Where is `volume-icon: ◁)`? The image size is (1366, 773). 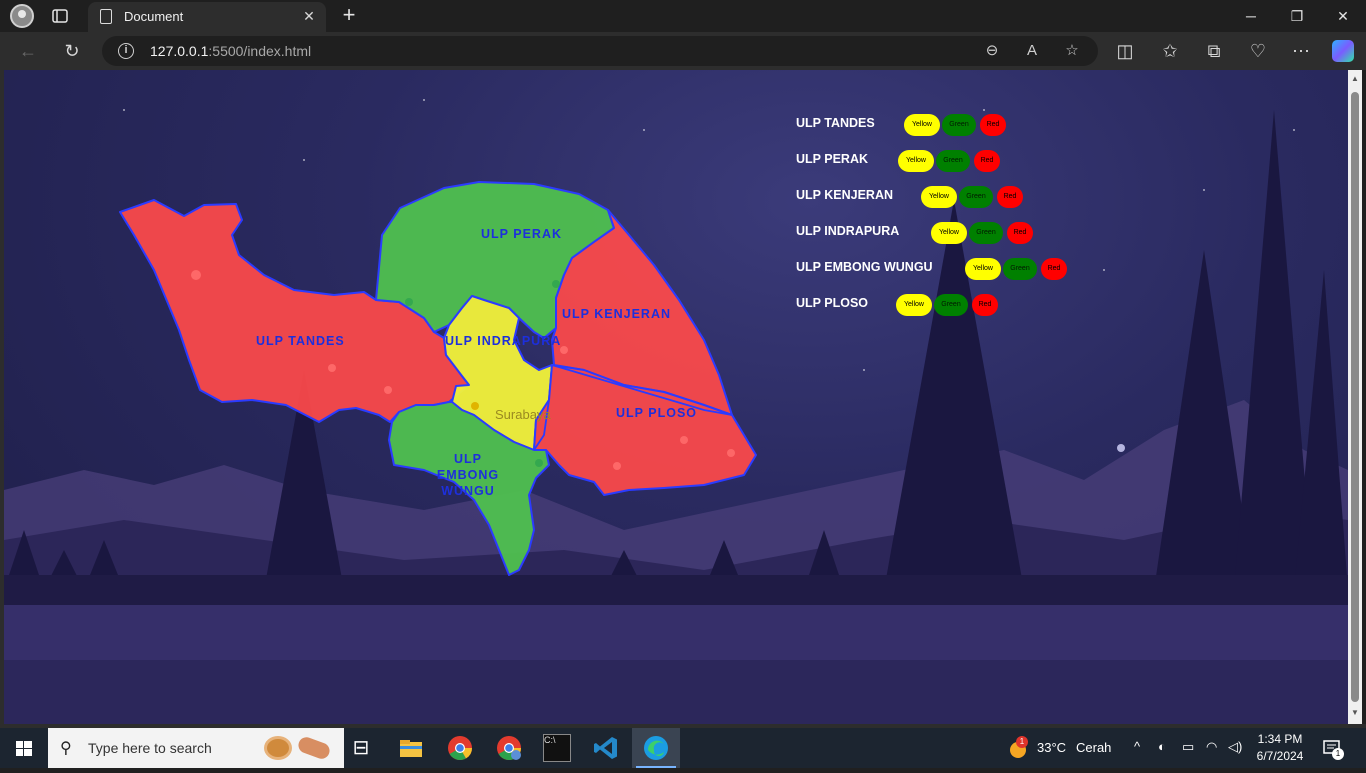 volume-icon: ◁) is located at coordinates (1235, 747).